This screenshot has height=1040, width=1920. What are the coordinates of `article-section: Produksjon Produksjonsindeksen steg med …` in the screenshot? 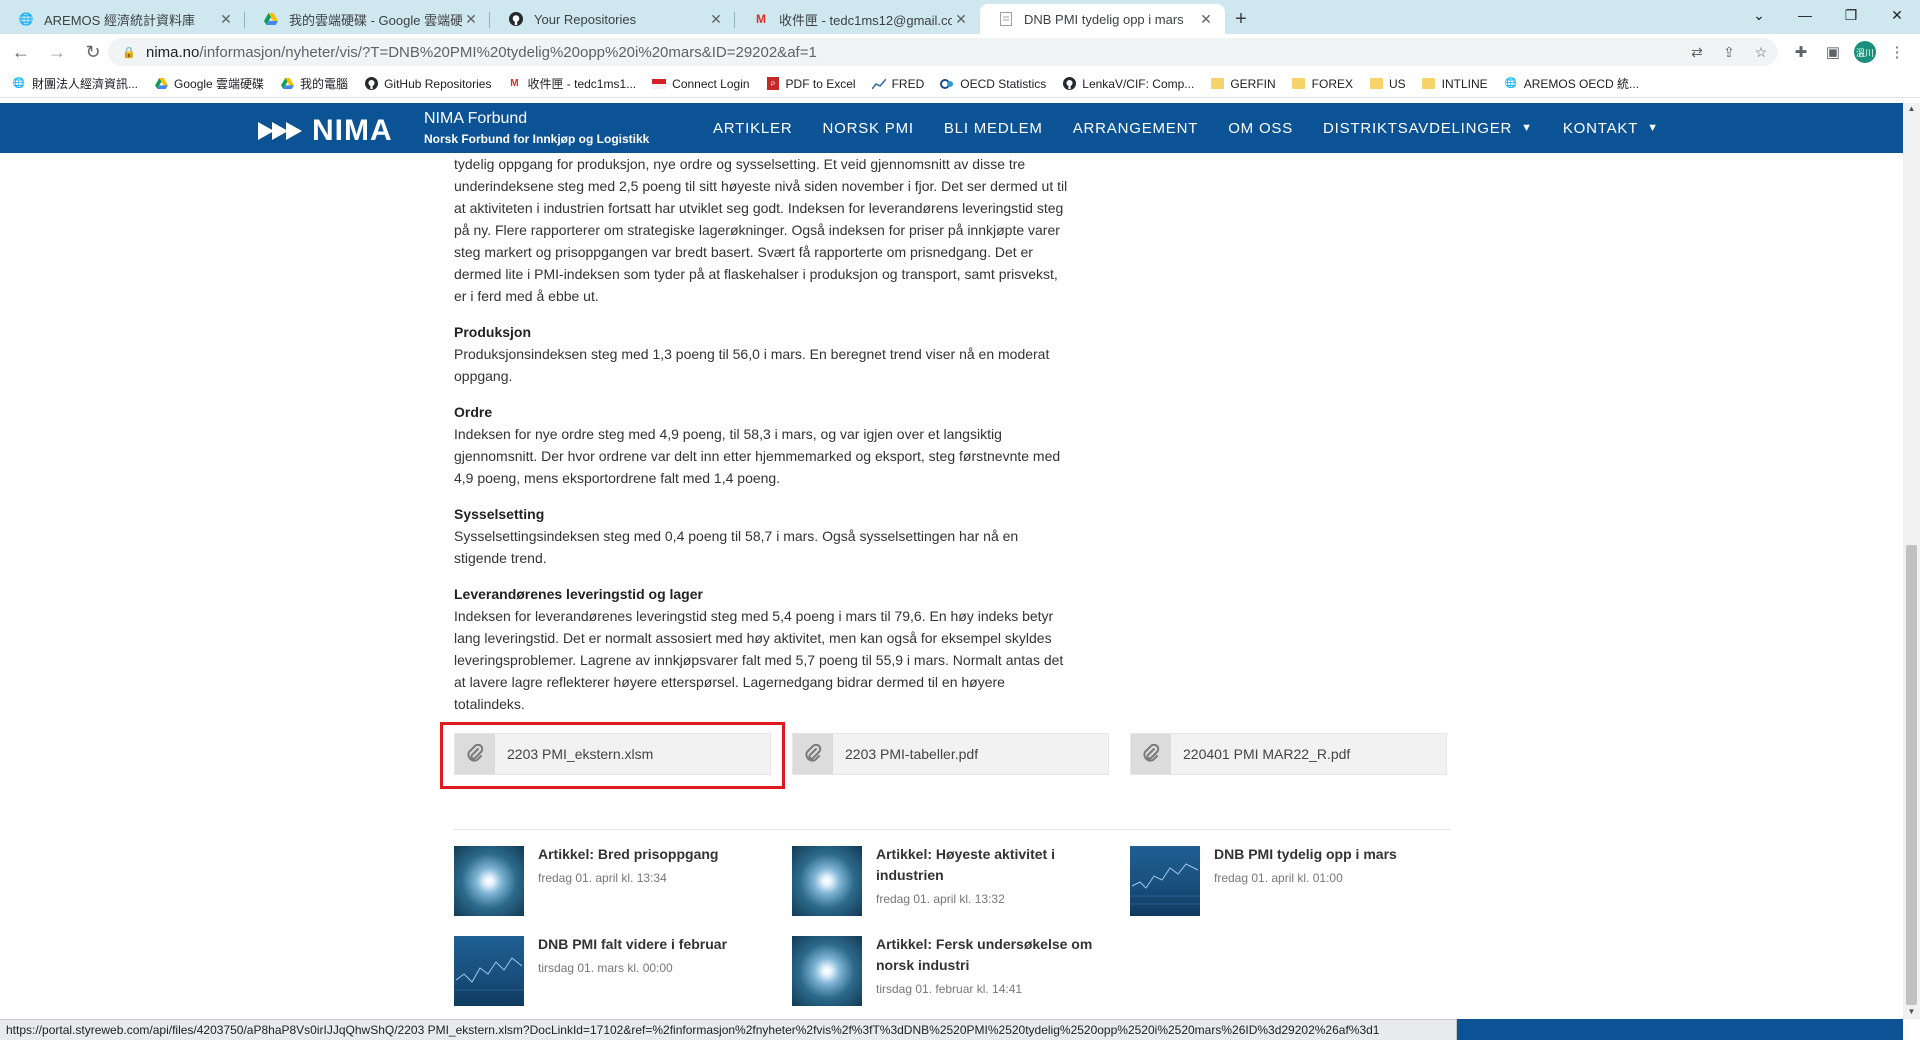 It's located at (764, 354).